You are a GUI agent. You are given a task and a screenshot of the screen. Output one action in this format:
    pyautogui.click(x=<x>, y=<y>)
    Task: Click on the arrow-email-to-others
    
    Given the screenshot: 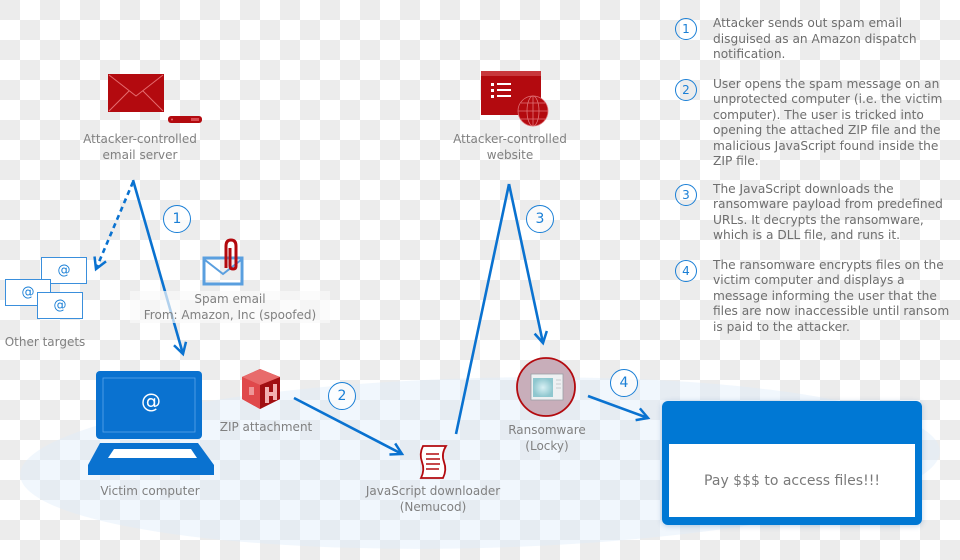 What is the action you would take?
    pyautogui.click(x=114, y=226)
    